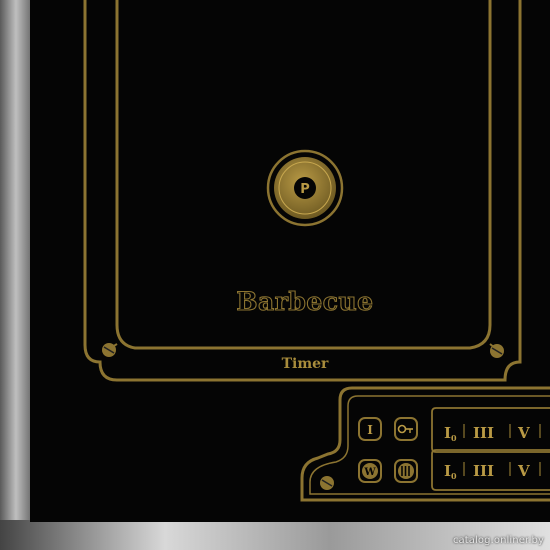 This screenshot has height=550, width=550. What do you see at coordinates (304, 301) in the screenshot?
I see `zone-label: Barbecue` at bounding box center [304, 301].